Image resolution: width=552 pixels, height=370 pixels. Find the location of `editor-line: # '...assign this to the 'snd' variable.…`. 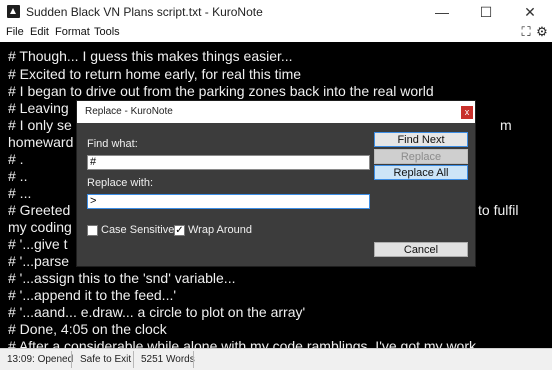

editor-line: # '...assign this to the 'snd' variable.… is located at coordinates (122, 278).